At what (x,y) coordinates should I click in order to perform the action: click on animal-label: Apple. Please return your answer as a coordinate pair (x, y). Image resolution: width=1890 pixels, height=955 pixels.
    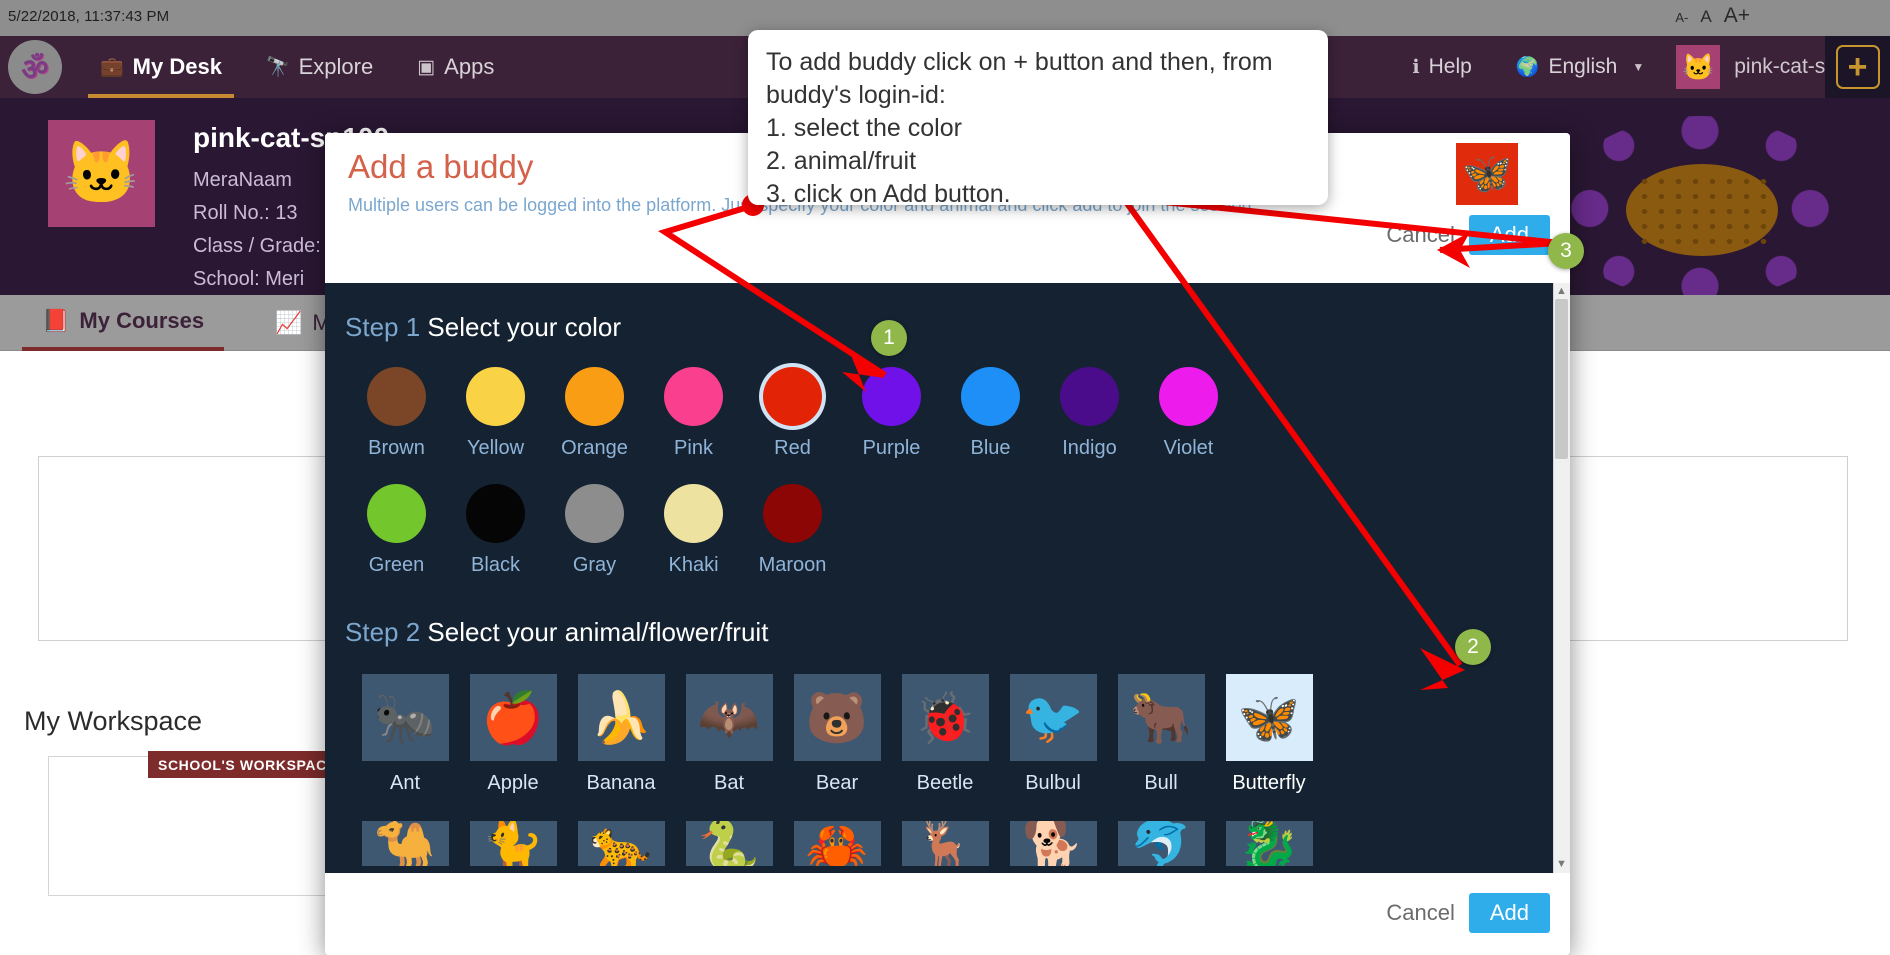
    Looking at the image, I should click on (513, 783).